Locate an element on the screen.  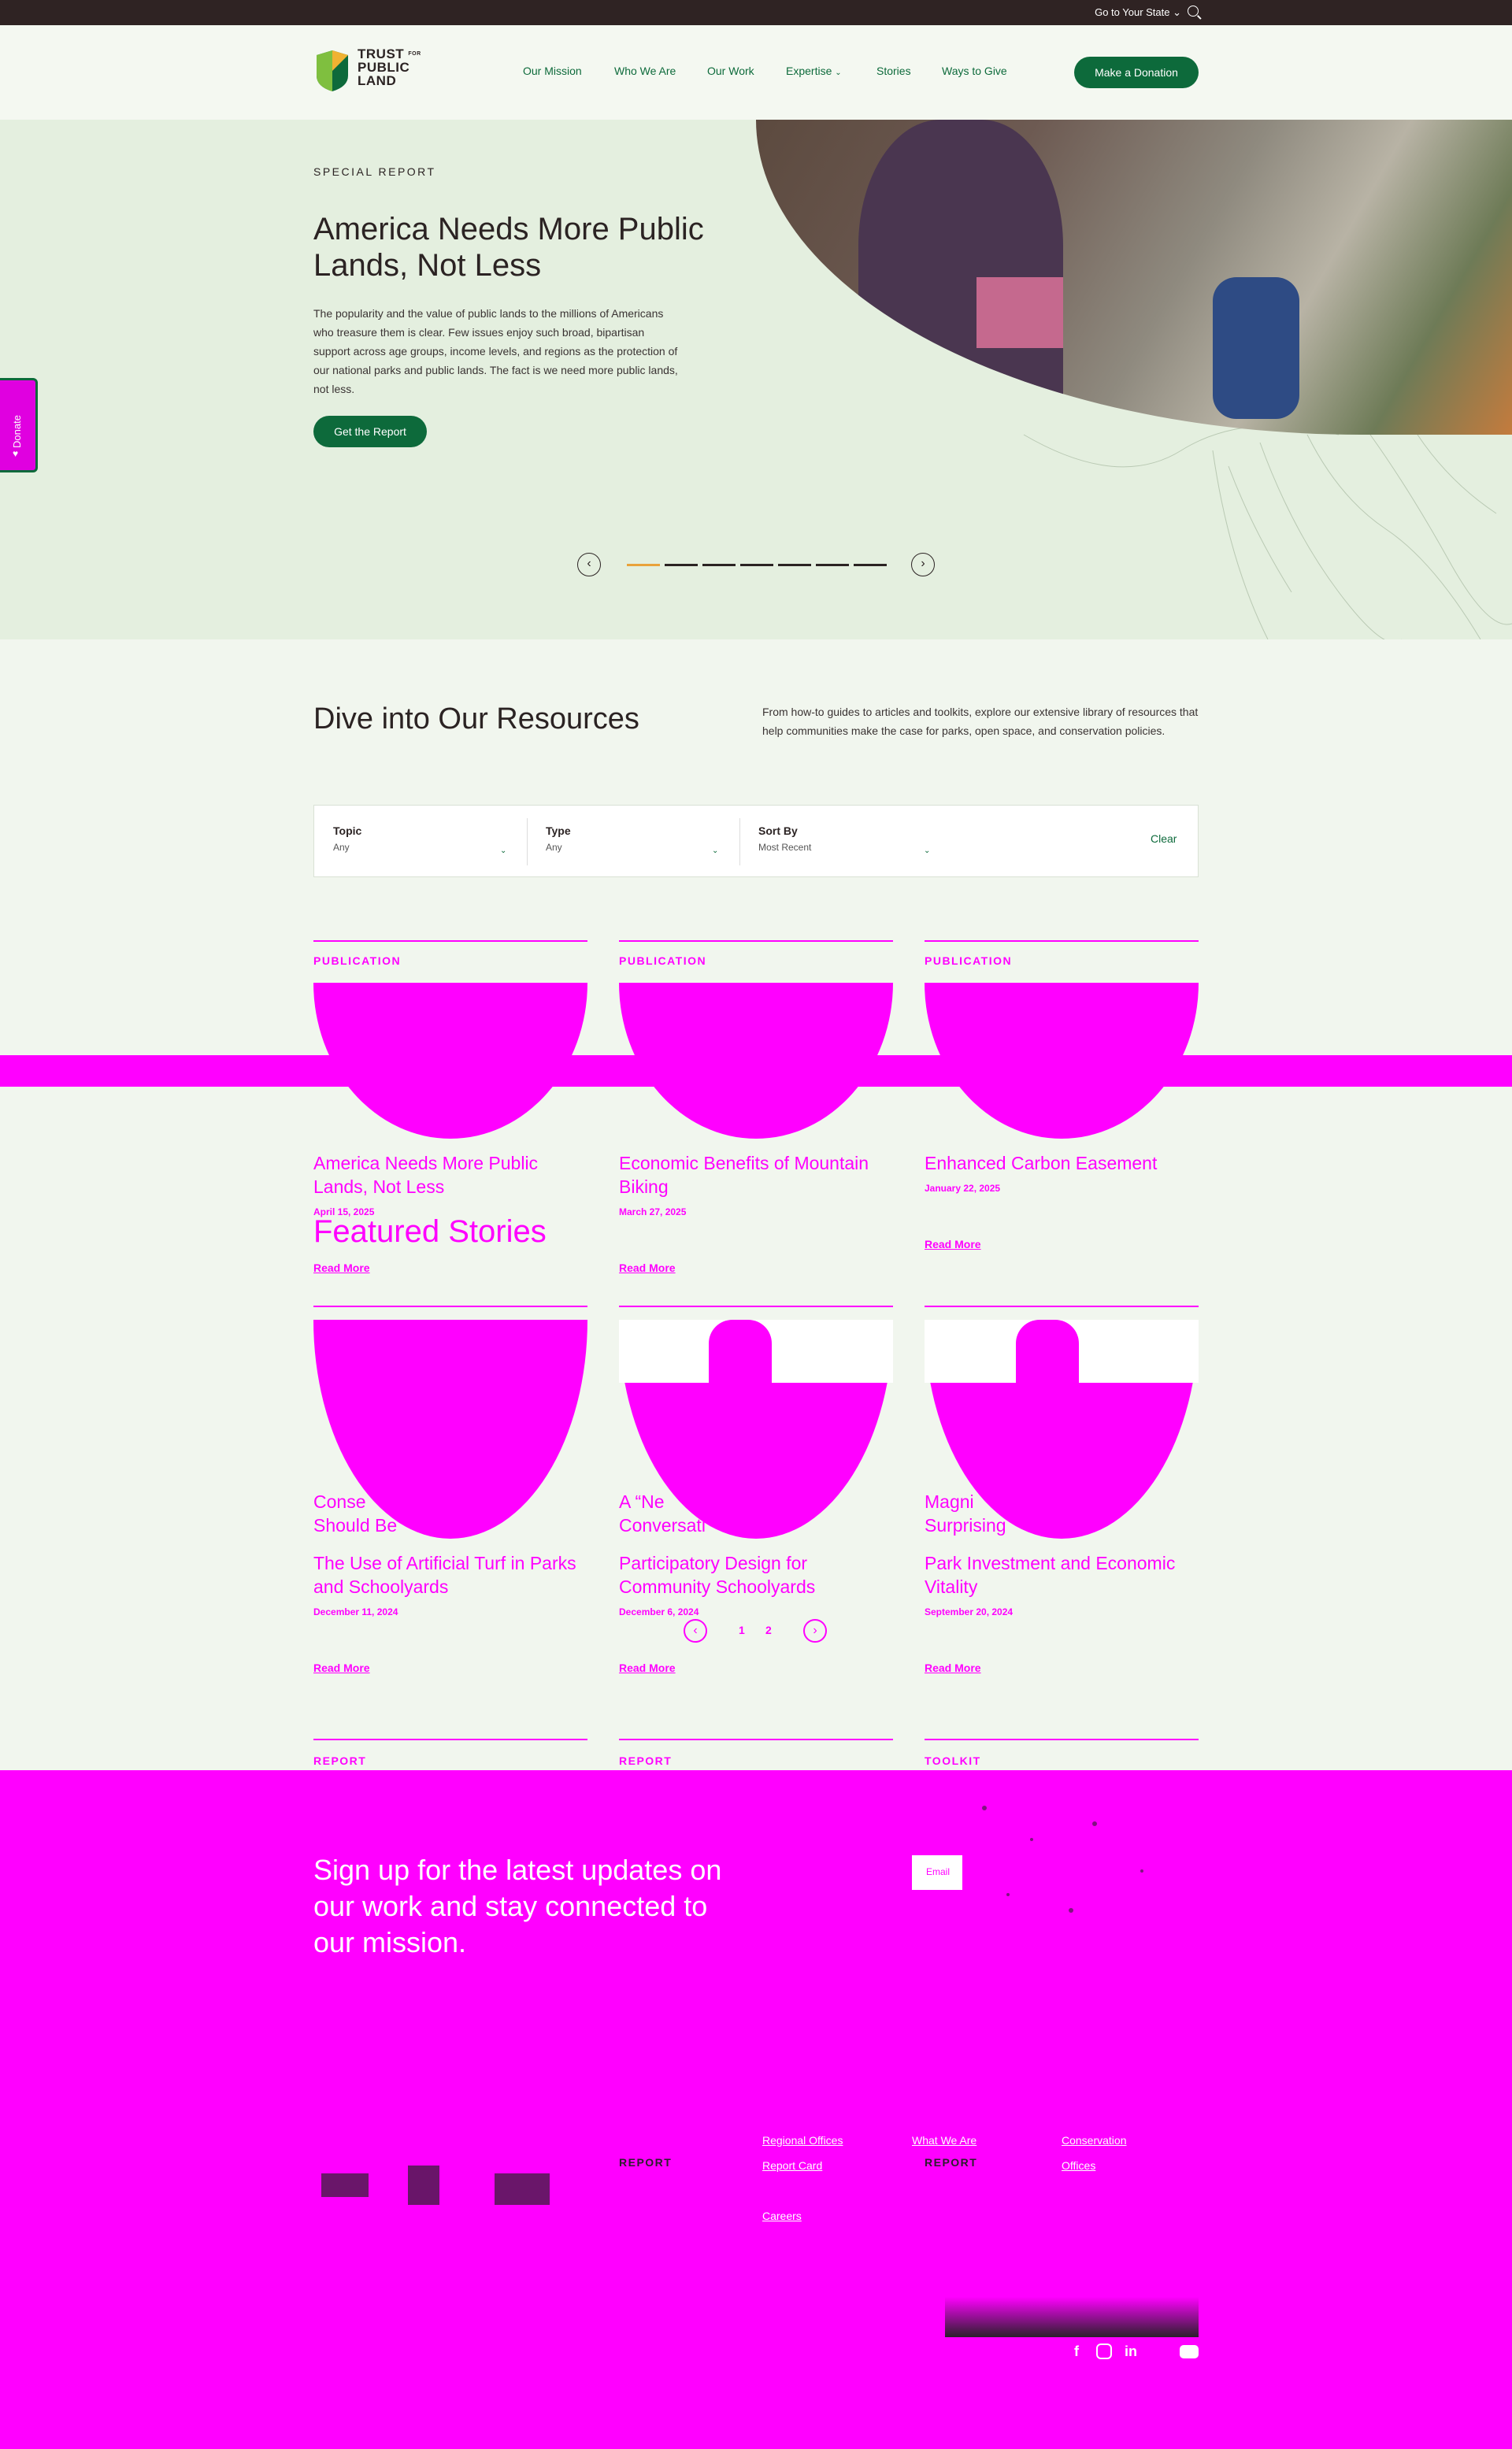
side-donate-tab: Donate ♥ is located at coordinates (19, 425).